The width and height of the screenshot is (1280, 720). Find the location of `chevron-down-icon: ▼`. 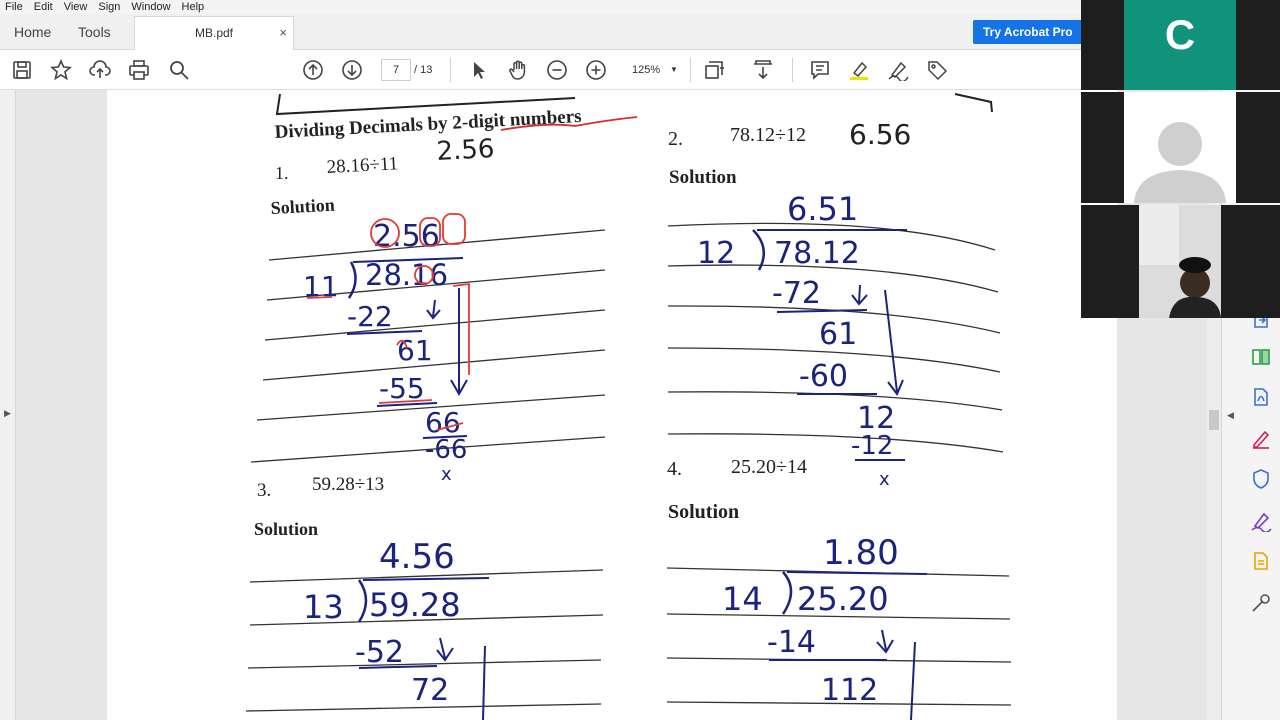

chevron-down-icon: ▼ is located at coordinates (674, 69).